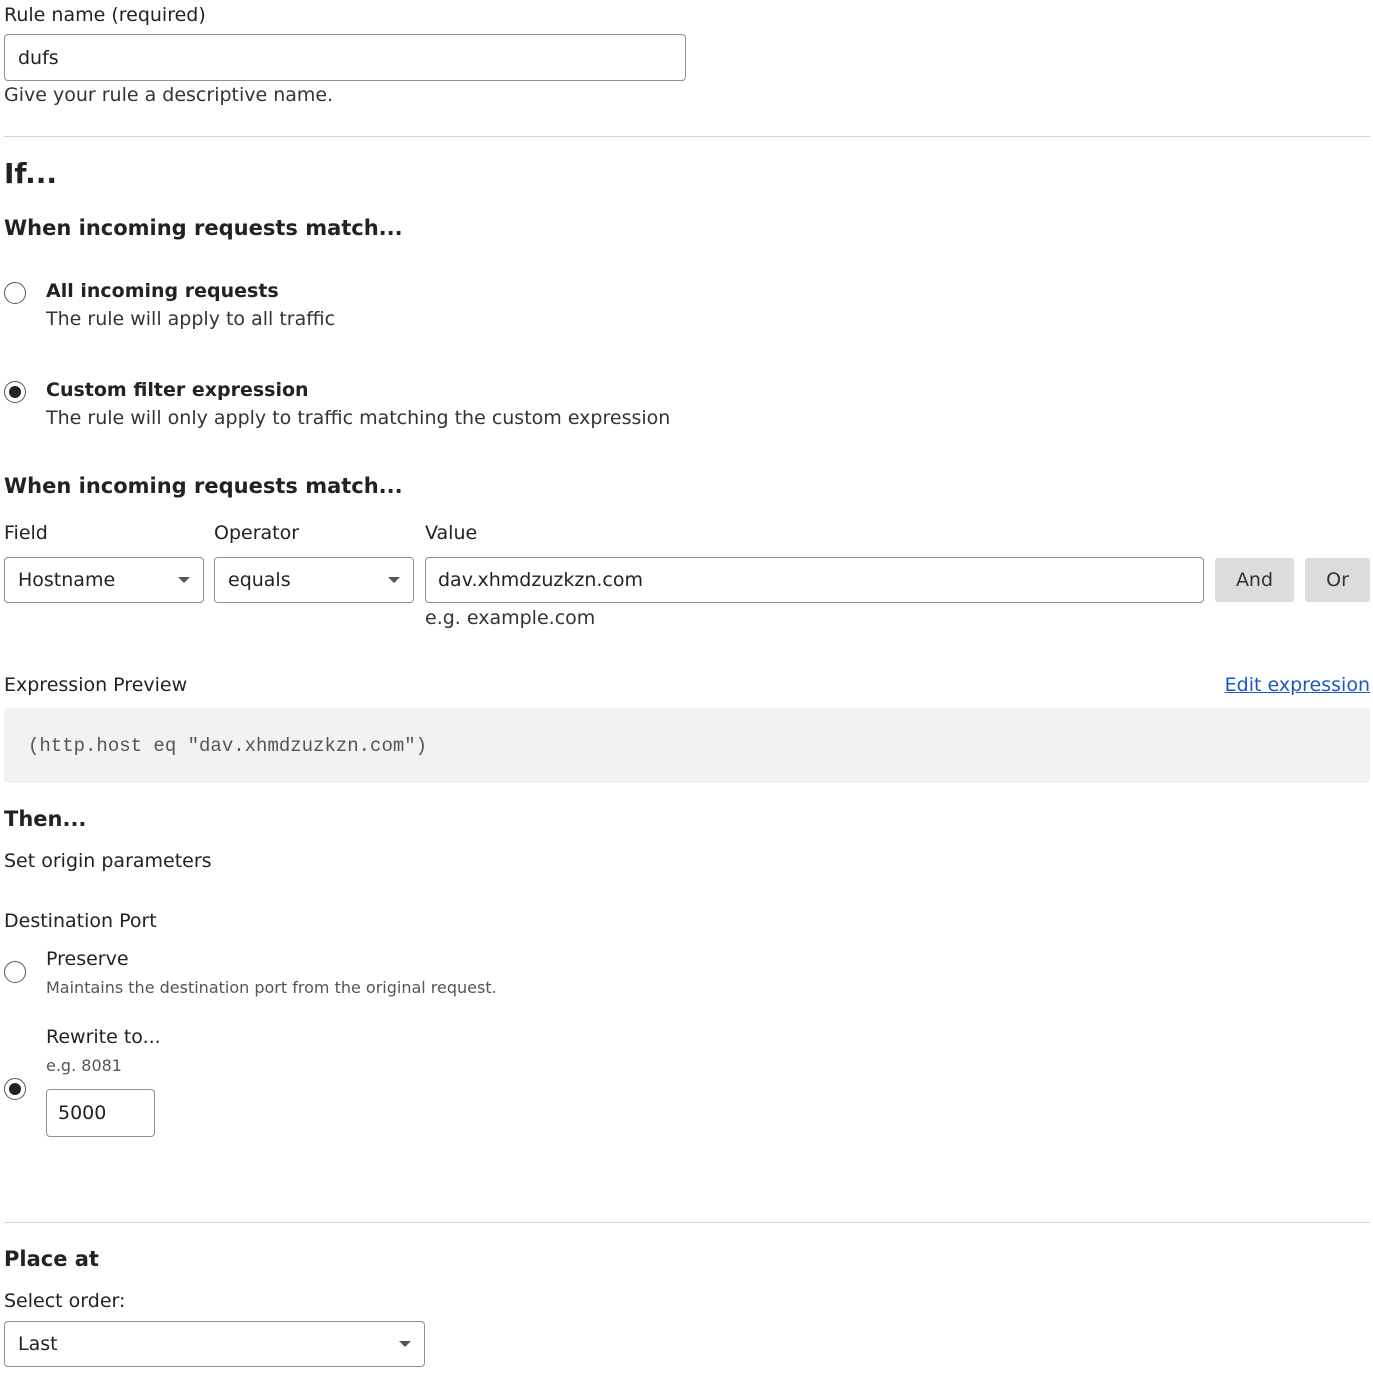 The width and height of the screenshot is (1373, 1375). What do you see at coordinates (228, 745) in the screenshot?
I see `expression-code: (http.host eq "dav.xhmdzuzkzn.com")` at bounding box center [228, 745].